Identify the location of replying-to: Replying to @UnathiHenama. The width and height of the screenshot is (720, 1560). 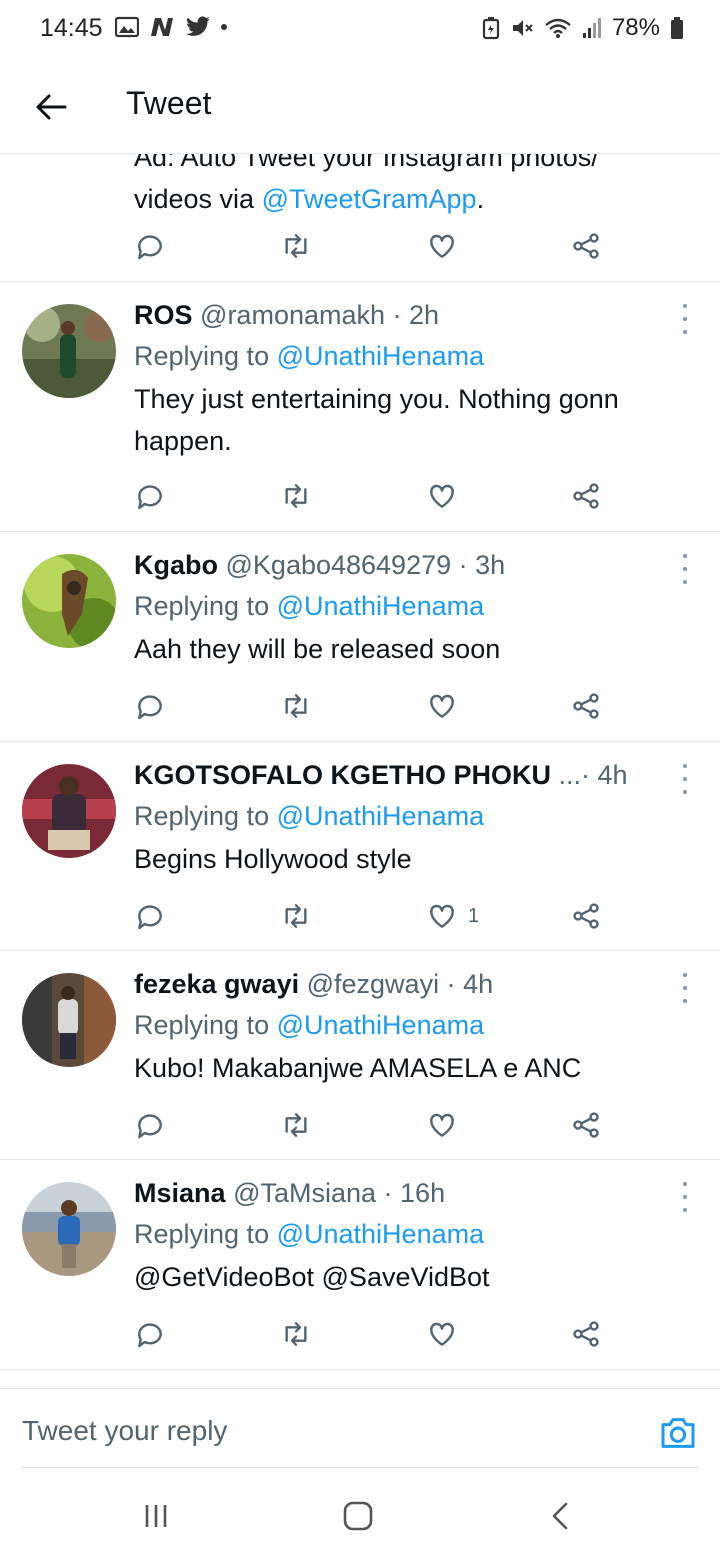
(414, 816).